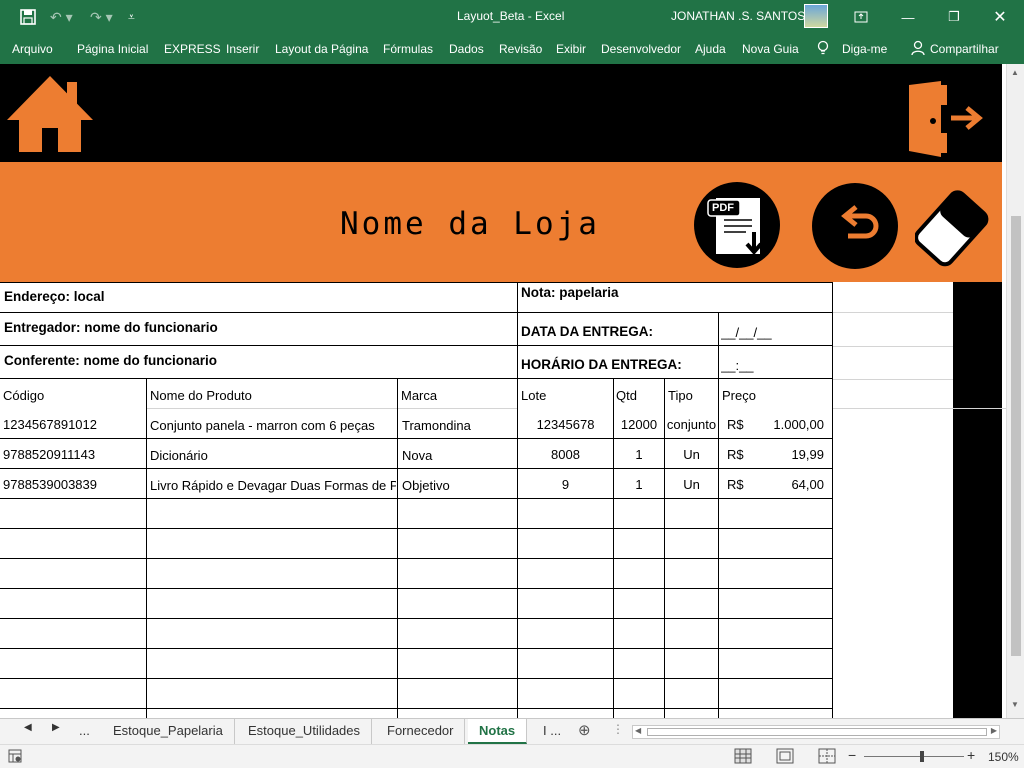  I want to click on column-header-qtd: Qtd, so click(626, 396).